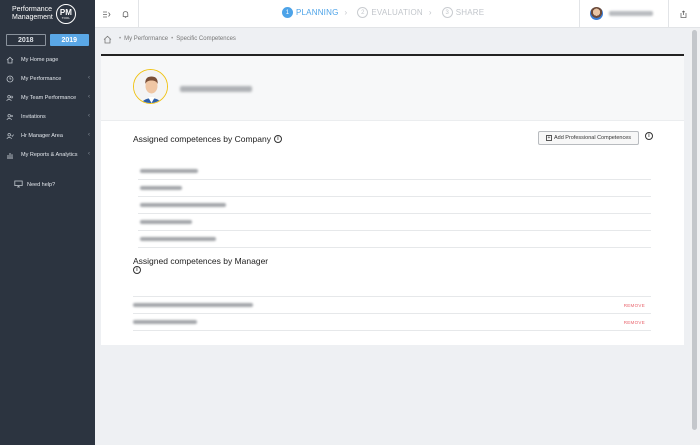 The image size is (700, 445). I want to click on logout-icon, so click(683, 14).